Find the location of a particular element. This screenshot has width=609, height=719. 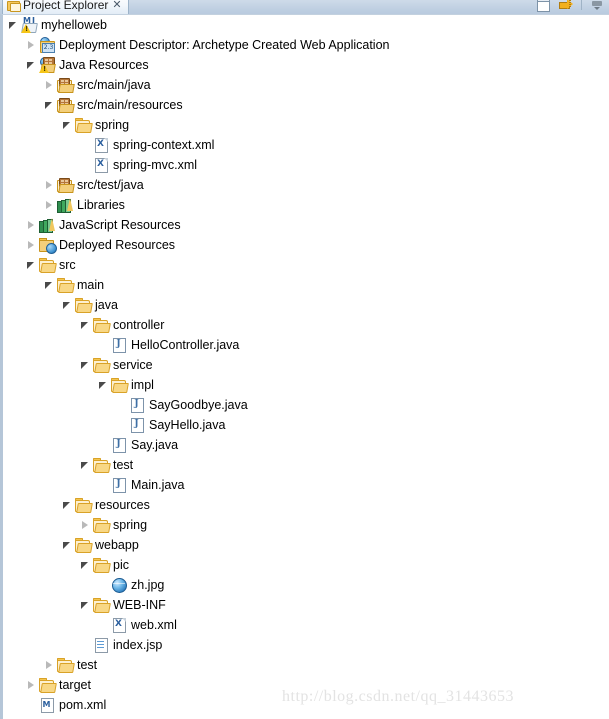

tree-item: MJmyhelloweb is located at coordinates (306, 25).